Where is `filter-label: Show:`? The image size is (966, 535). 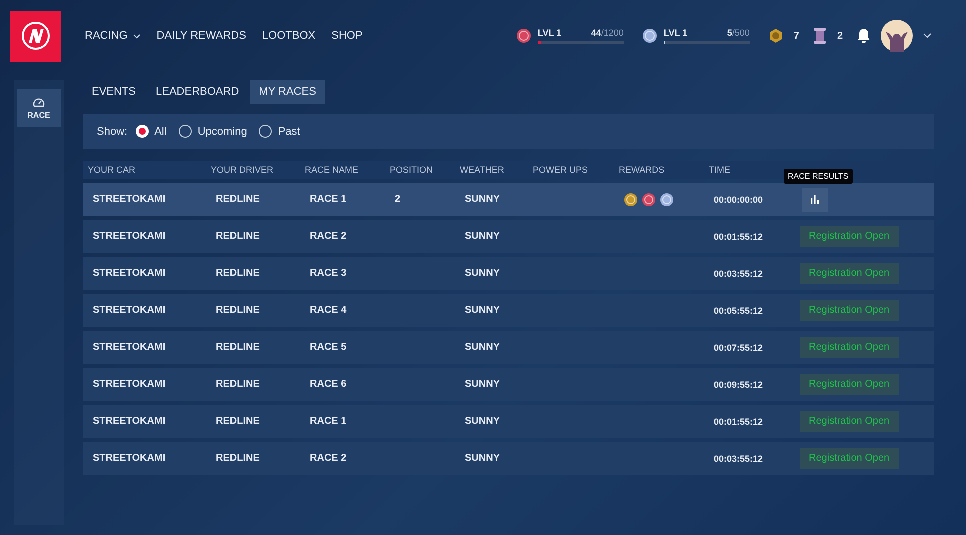 filter-label: Show: is located at coordinates (112, 132).